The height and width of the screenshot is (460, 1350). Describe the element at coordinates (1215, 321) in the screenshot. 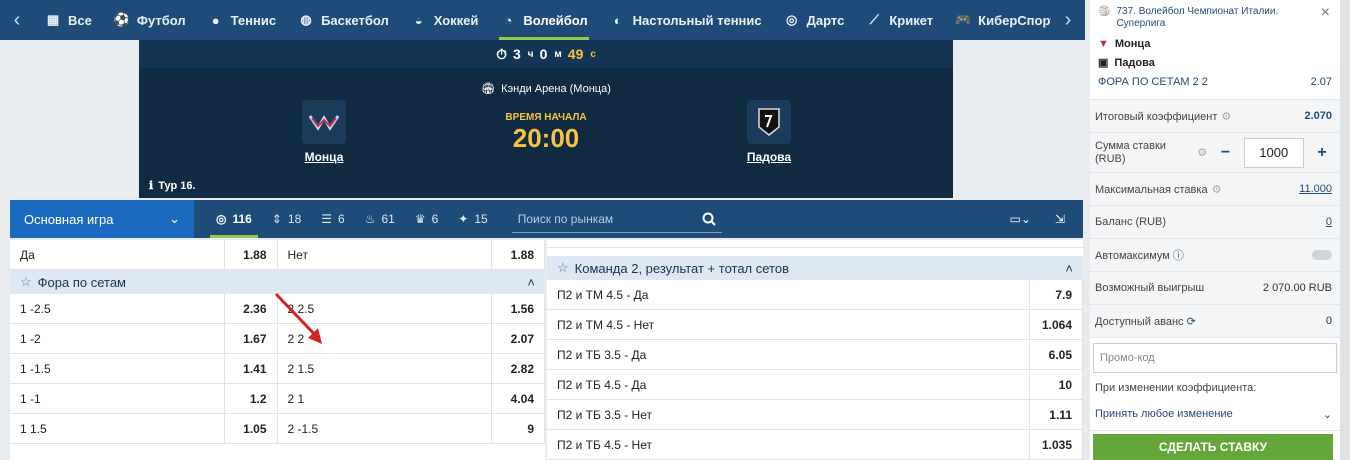

I see `advance-row: Доступный аванс ⟳ 0` at that location.